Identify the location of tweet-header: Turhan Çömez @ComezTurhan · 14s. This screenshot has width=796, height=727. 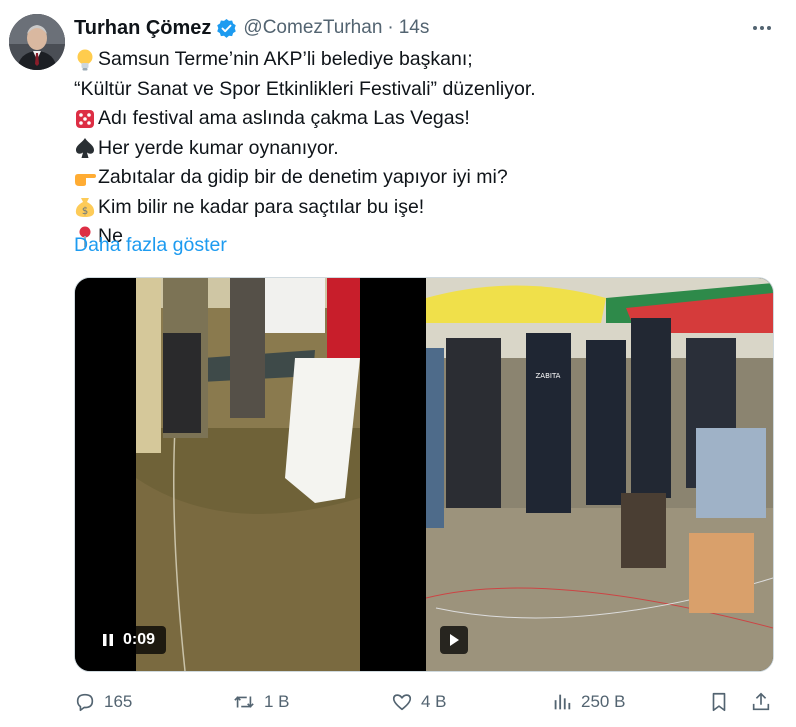
(251, 28).